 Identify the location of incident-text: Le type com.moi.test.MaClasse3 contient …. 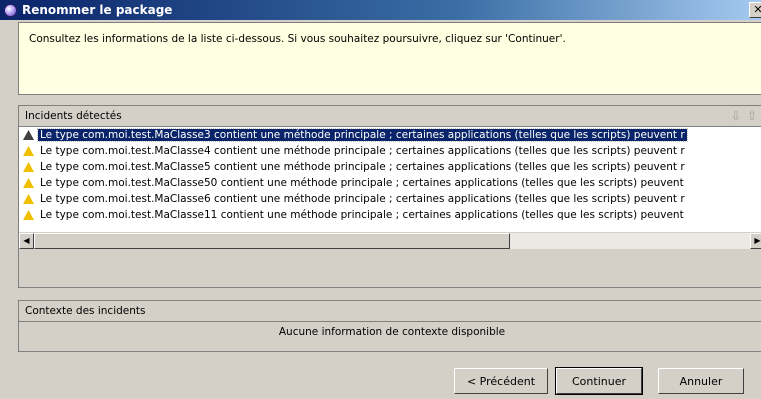
(362, 135).